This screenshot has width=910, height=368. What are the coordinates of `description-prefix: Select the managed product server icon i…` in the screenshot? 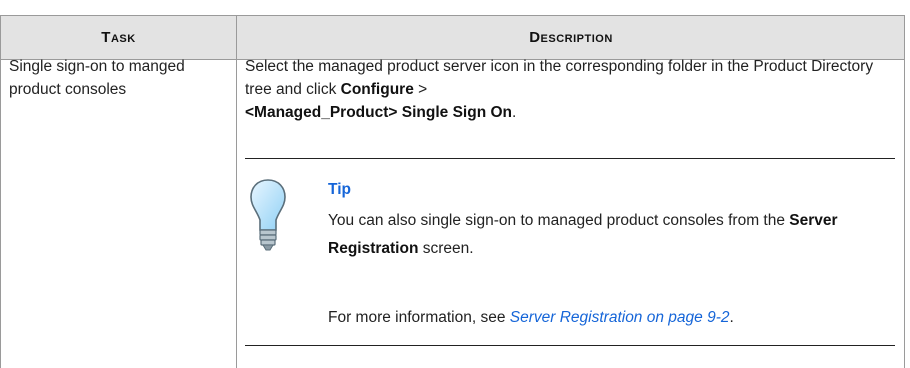 It's located at (559, 78).